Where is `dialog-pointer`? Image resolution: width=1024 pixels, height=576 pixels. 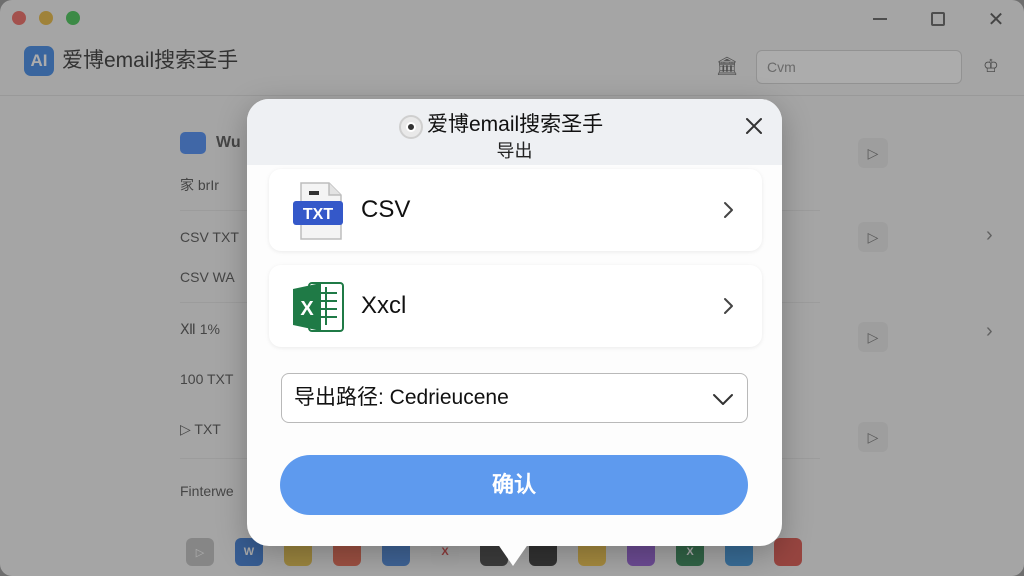
dialog-pointer is located at coordinates (513, 553).